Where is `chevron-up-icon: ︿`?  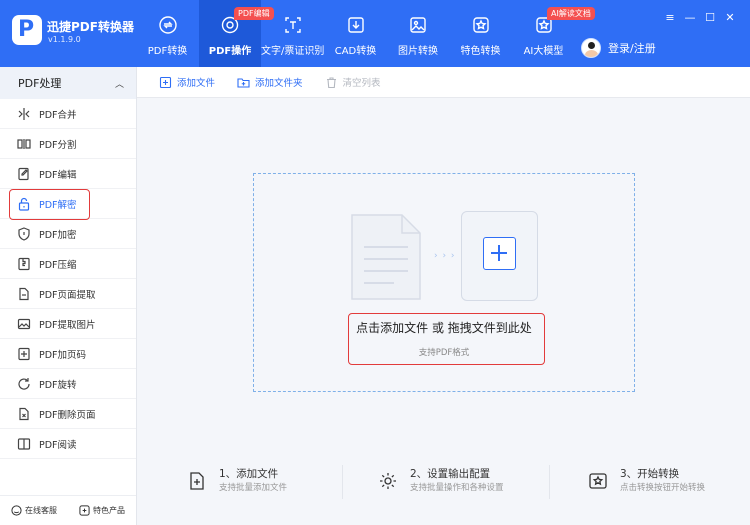 chevron-up-icon: ︿ is located at coordinates (119, 84).